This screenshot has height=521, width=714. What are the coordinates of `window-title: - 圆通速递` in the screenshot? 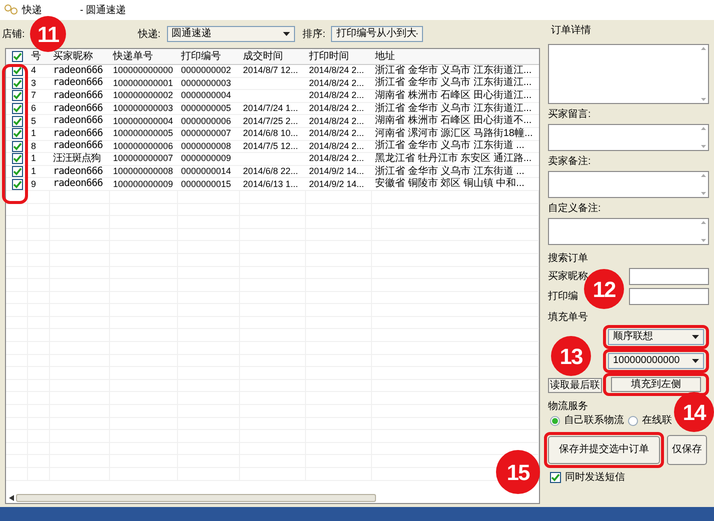 It's located at (103, 11).